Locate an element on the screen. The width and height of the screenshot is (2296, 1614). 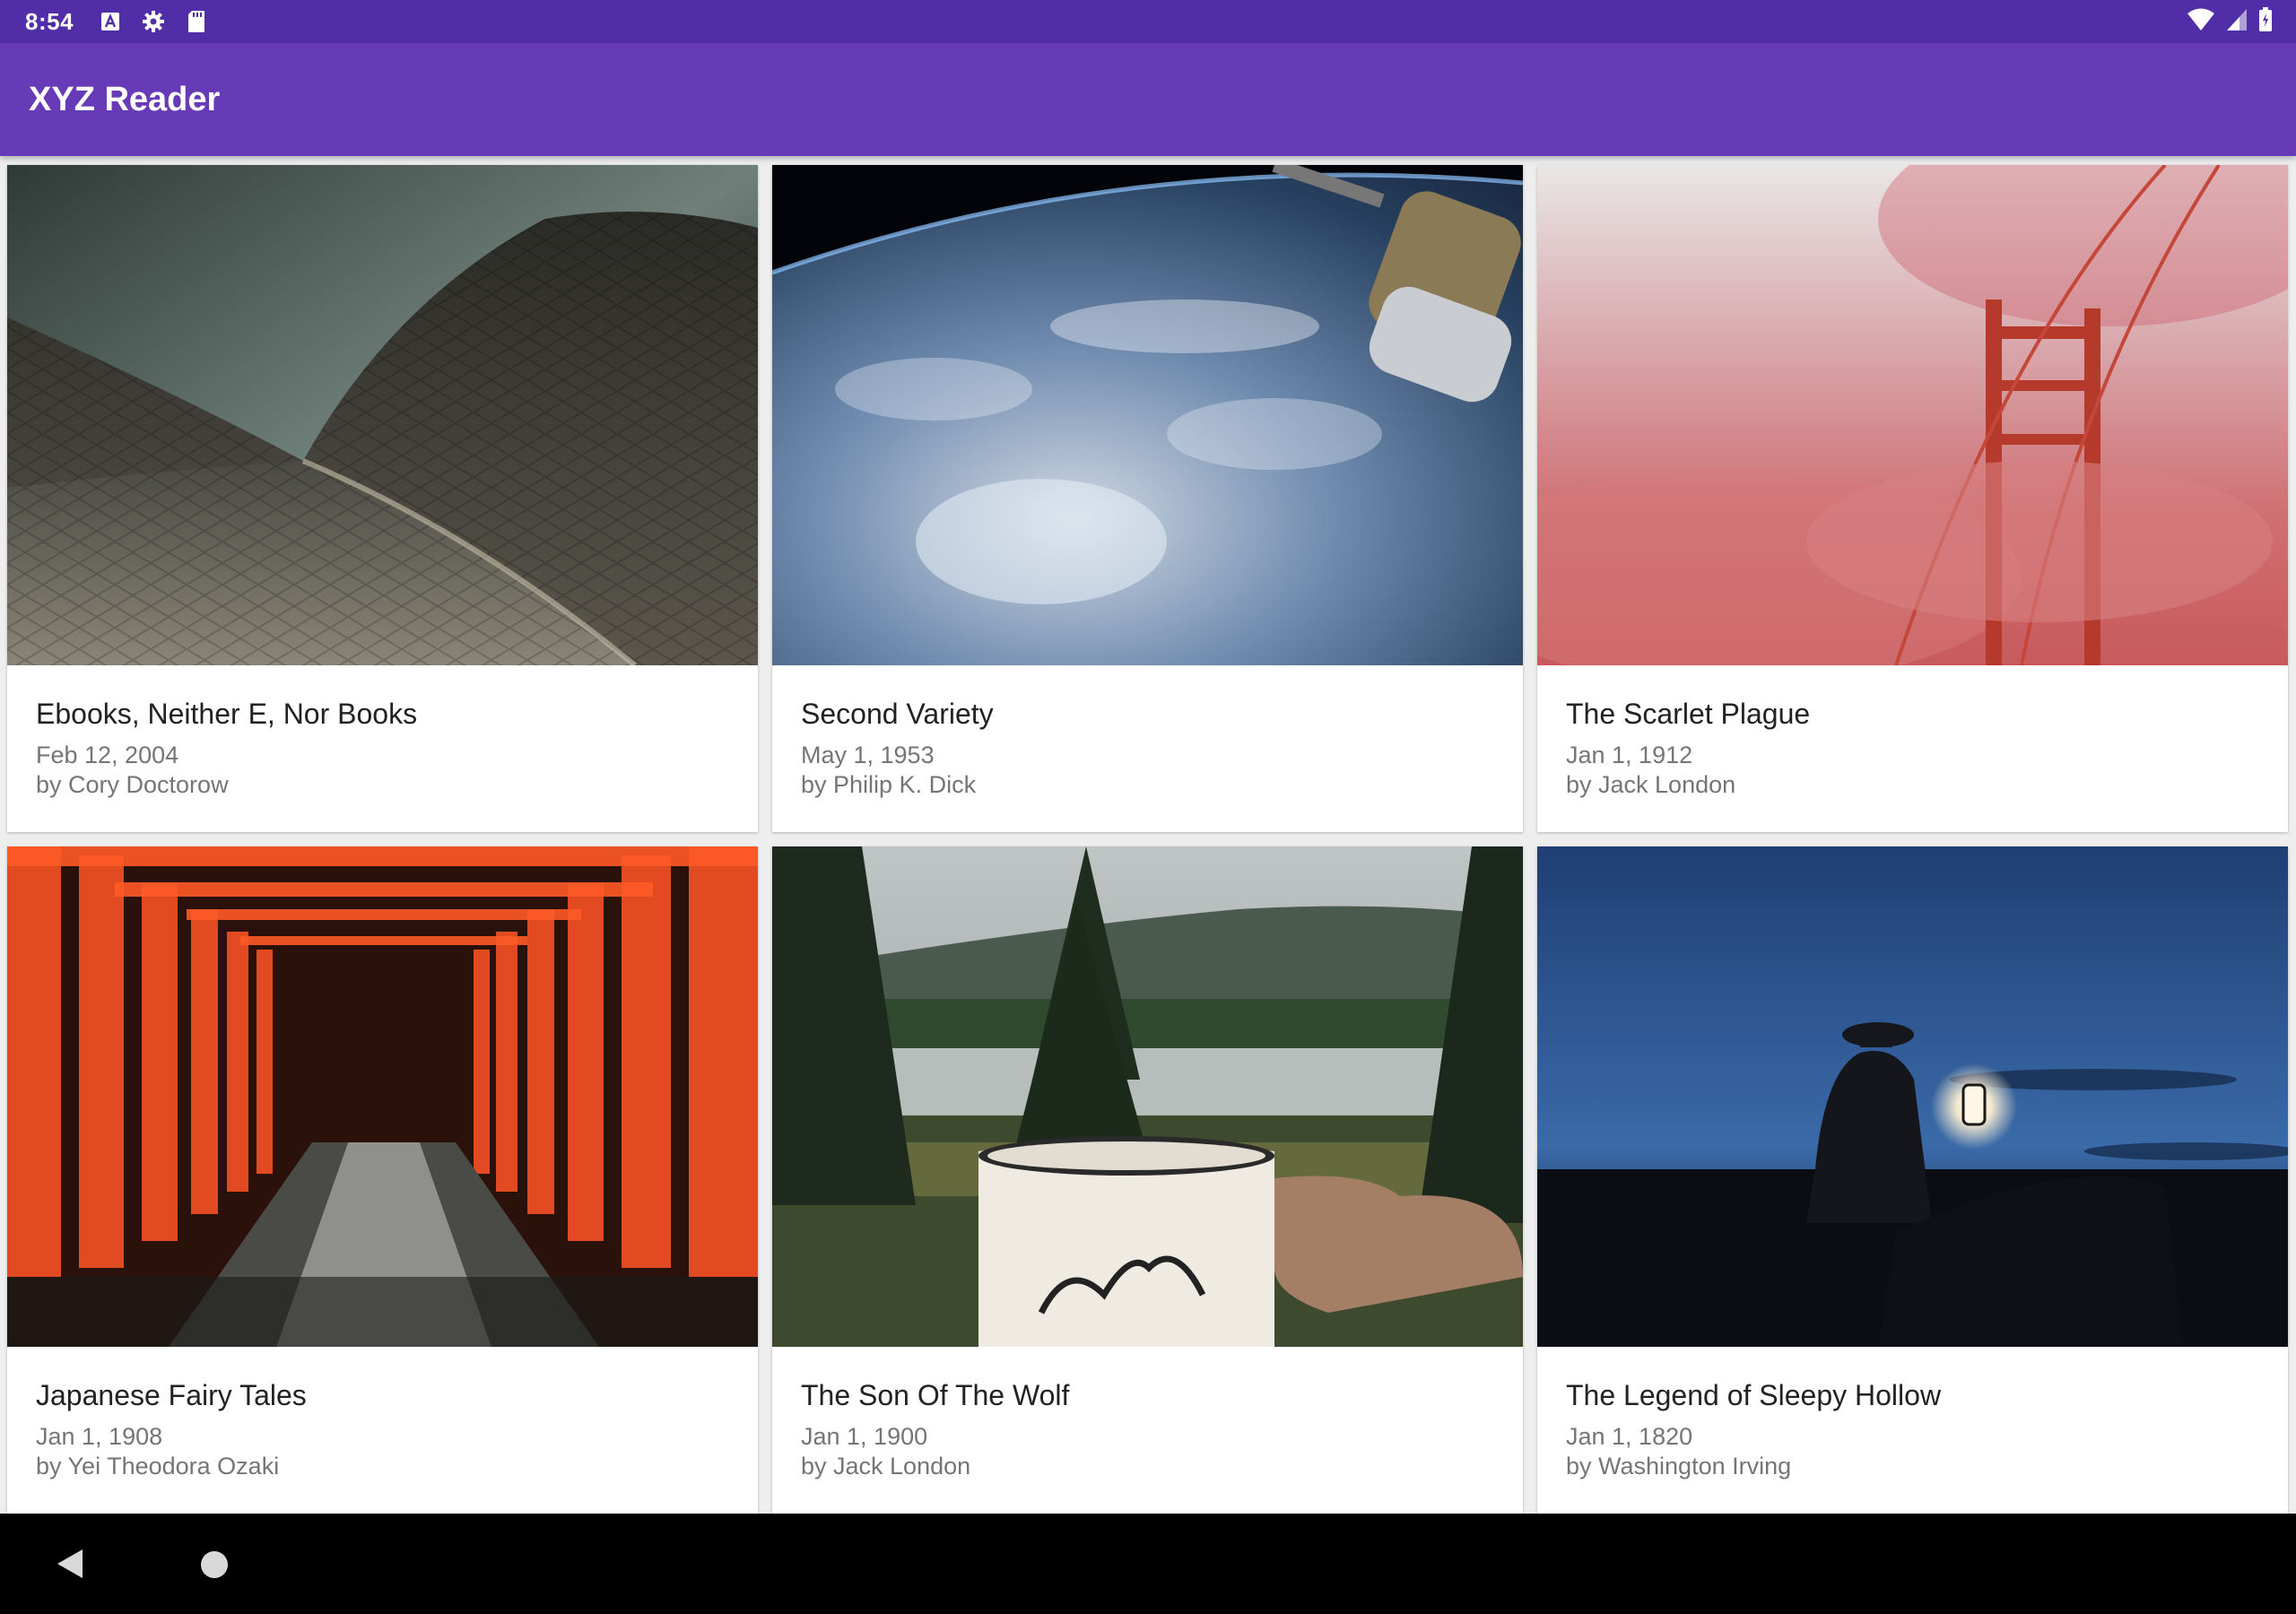
status-time: 8:54 is located at coordinates (49, 21).